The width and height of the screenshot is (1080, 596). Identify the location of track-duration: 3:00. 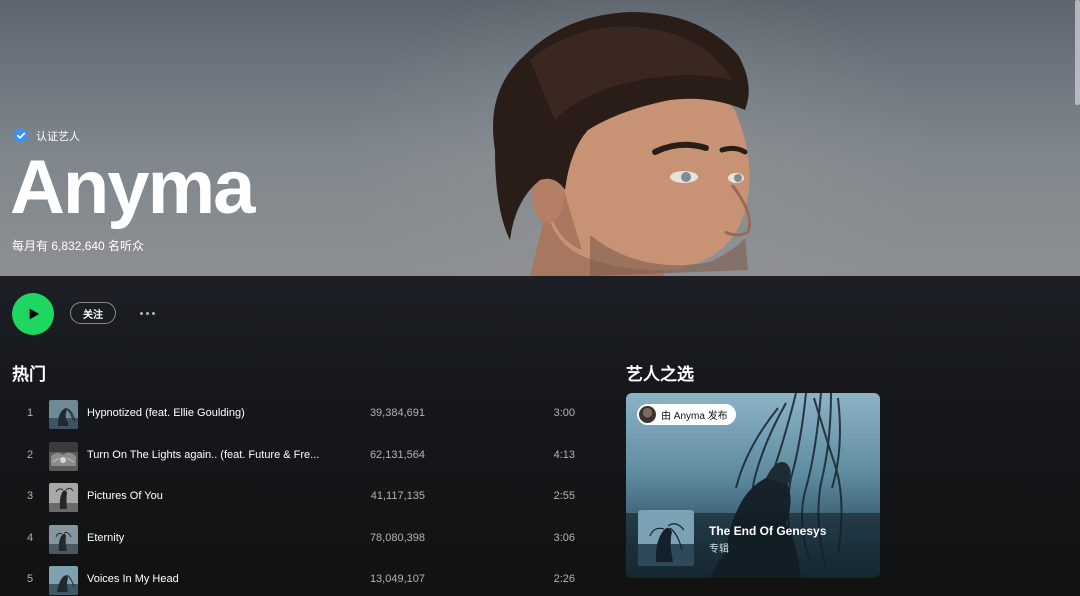
(564, 413).